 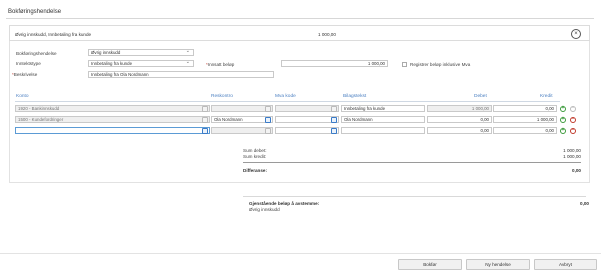 I want to click on row2-voucher-text-input: Ola Nordmann, so click(x=383, y=119).